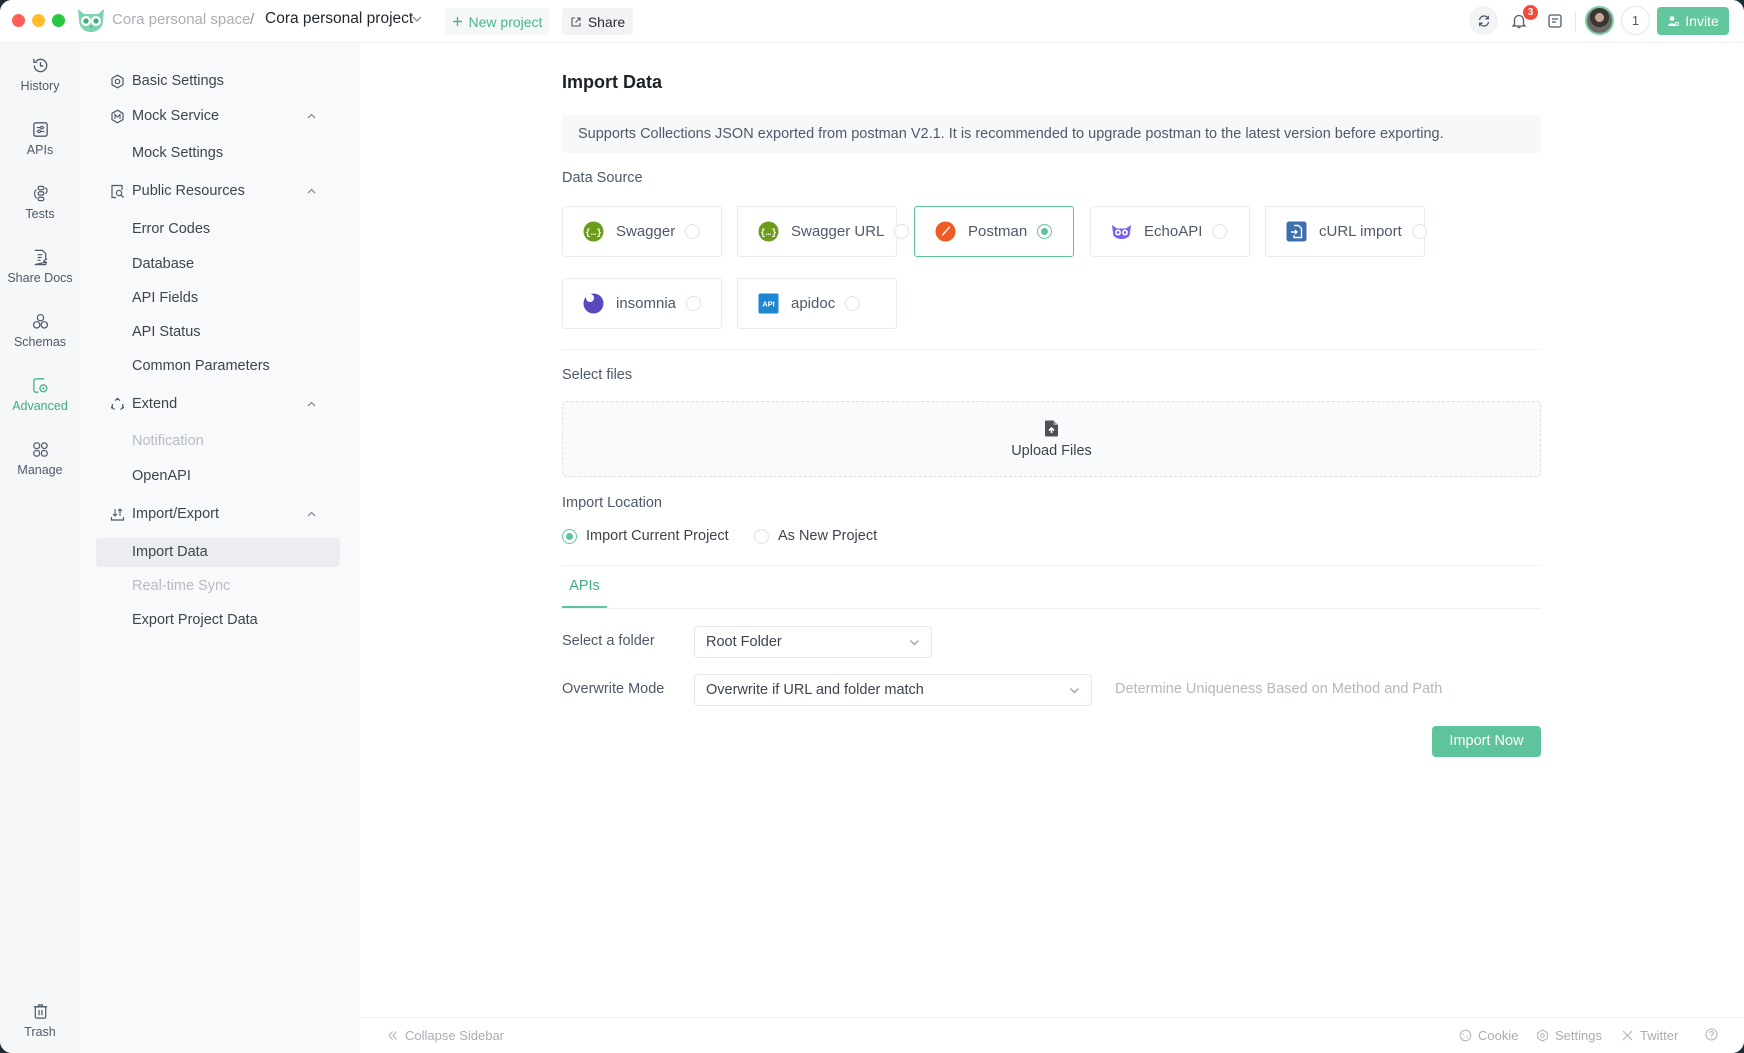 The height and width of the screenshot is (1053, 1744). I want to click on sidebar-item-import-data: Import Data, so click(218, 552).